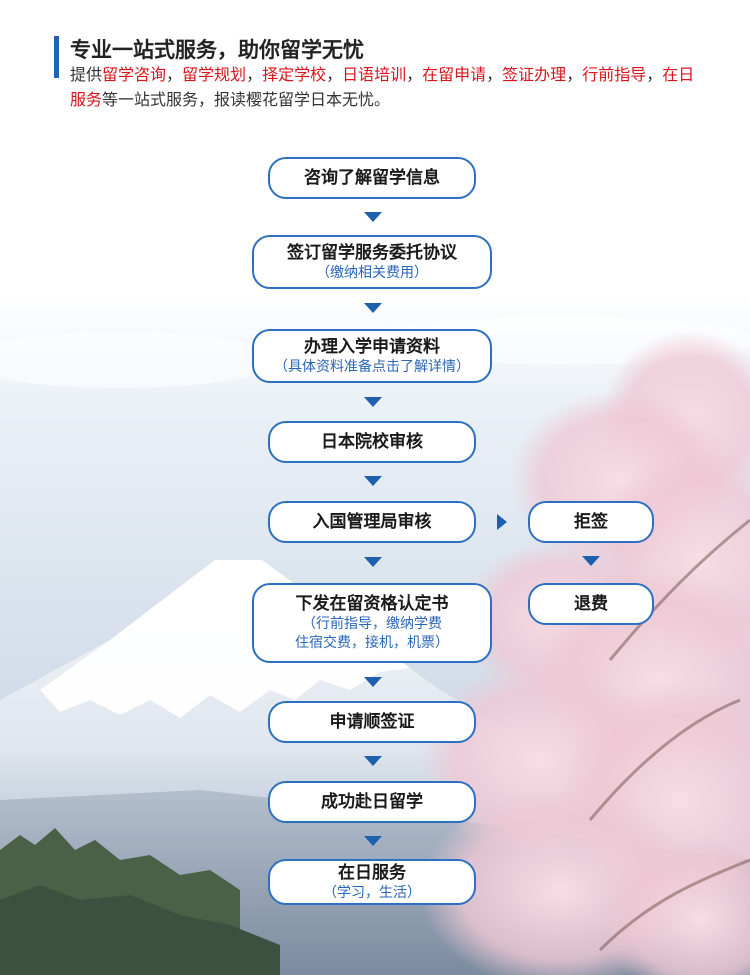  I want to click on step-sign-agreement-title: 签订留学服务委托协议, so click(372, 252).